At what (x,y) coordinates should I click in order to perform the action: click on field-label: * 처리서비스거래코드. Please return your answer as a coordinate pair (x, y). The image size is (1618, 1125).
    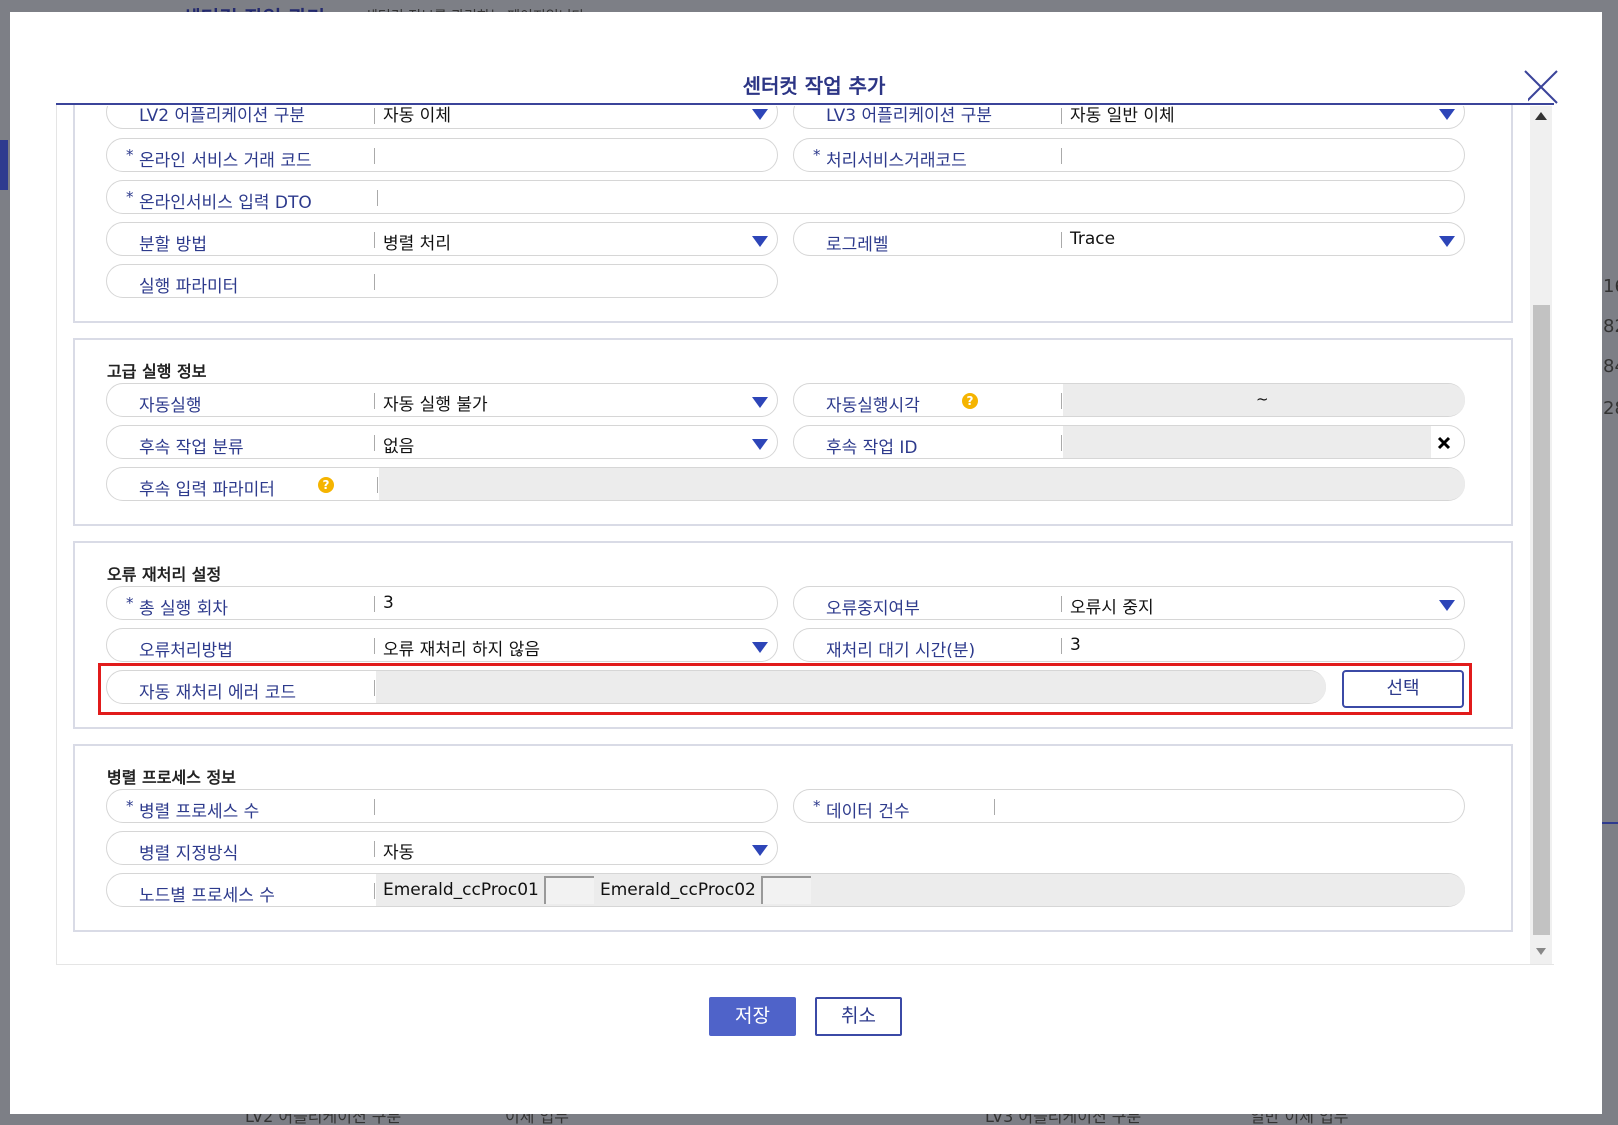
    Looking at the image, I should click on (890, 158).